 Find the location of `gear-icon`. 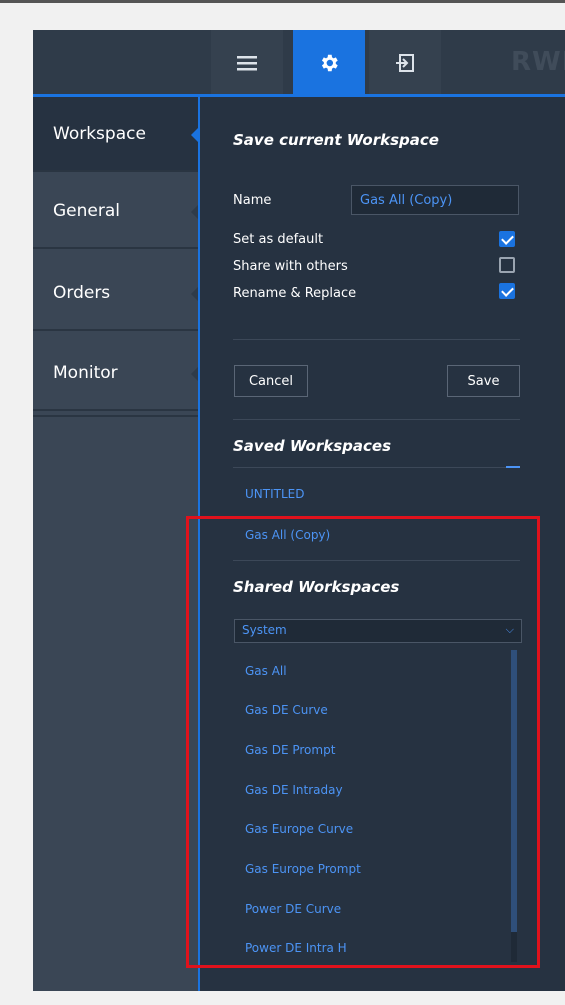

gear-icon is located at coordinates (329, 62).